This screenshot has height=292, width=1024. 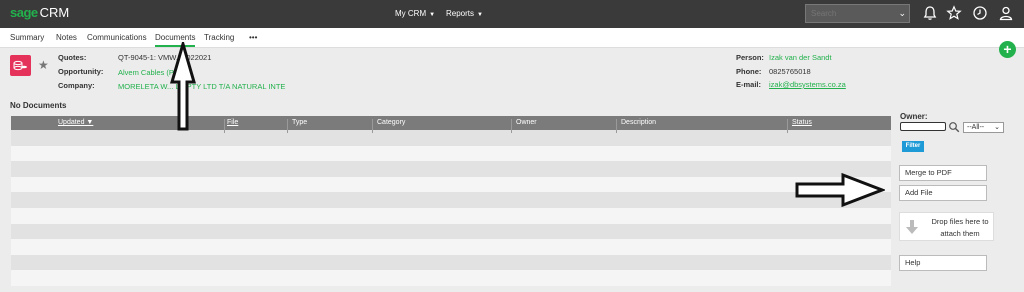 I want to click on owner-select-value: --All--, so click(x=976, y=127).